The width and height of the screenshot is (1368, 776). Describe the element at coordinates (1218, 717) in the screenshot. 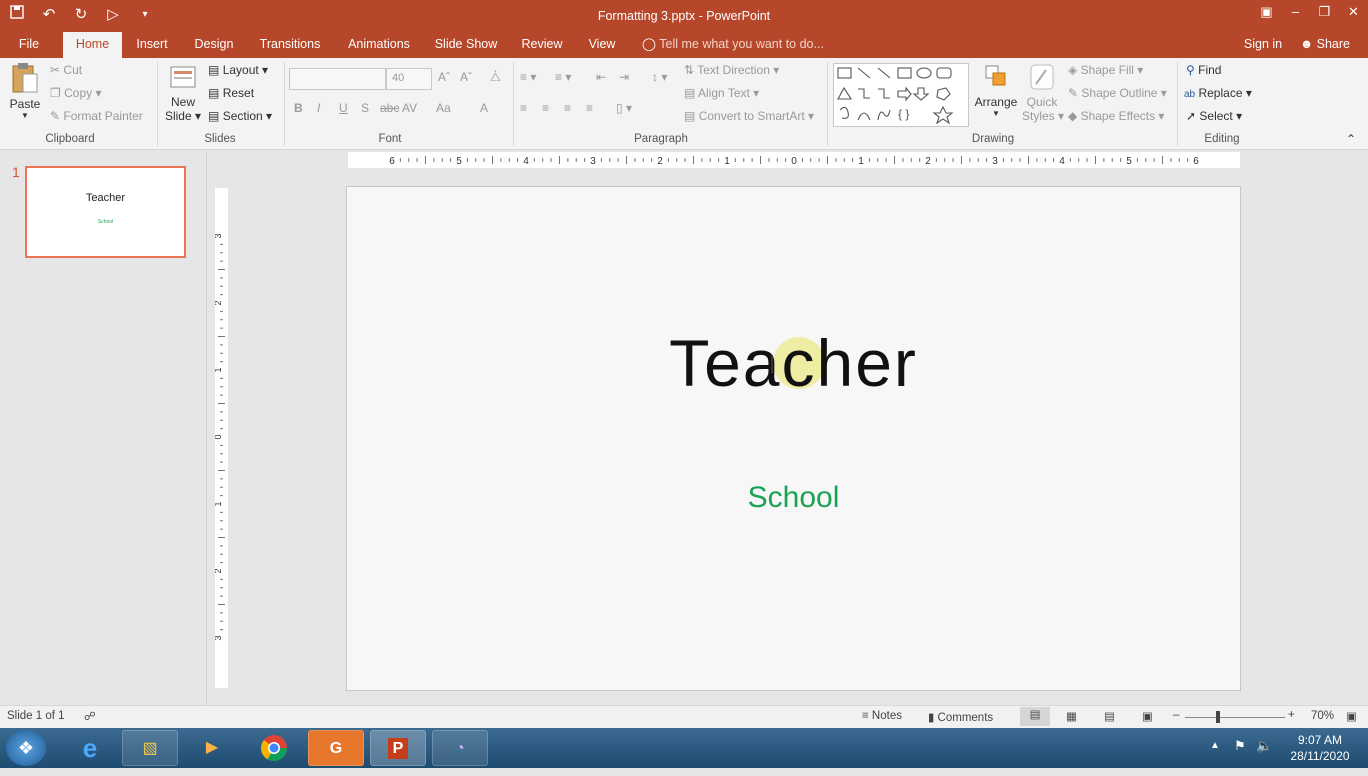

I see `zoom-slider-thumb` at that location.